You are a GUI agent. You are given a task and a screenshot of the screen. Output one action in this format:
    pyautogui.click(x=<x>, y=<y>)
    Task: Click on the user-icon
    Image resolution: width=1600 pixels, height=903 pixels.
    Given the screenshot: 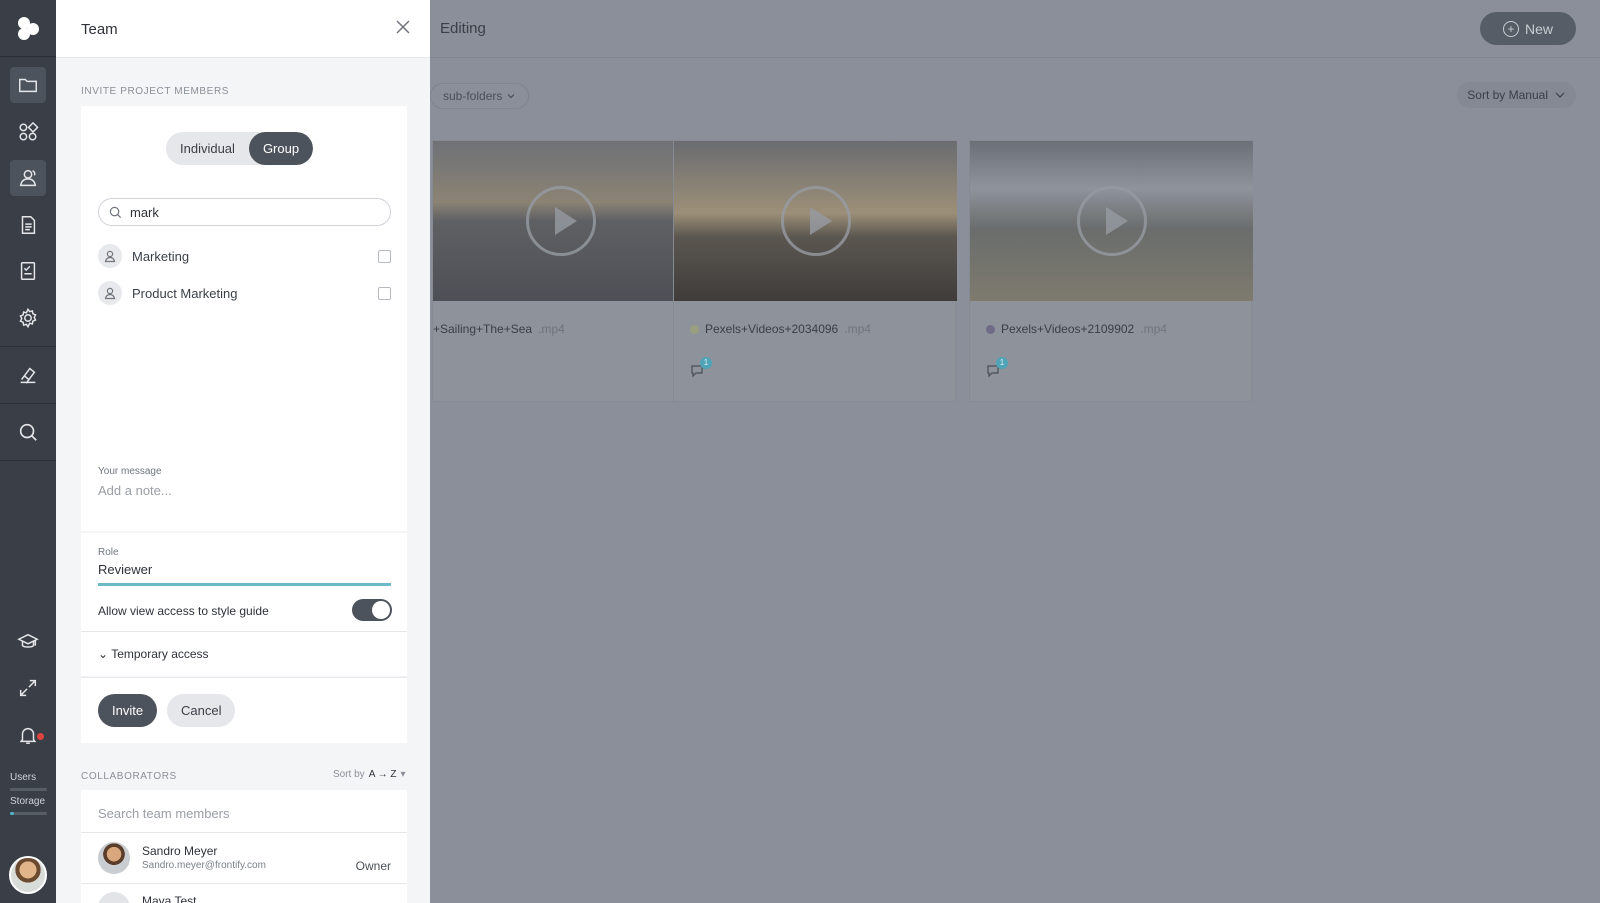 What is the action you would take?
    pyautogui.click(x=110, y=293)
    